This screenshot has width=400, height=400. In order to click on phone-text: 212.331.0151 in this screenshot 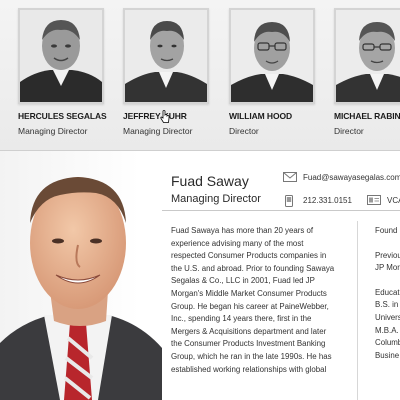, I will do `click(327, 200)`.